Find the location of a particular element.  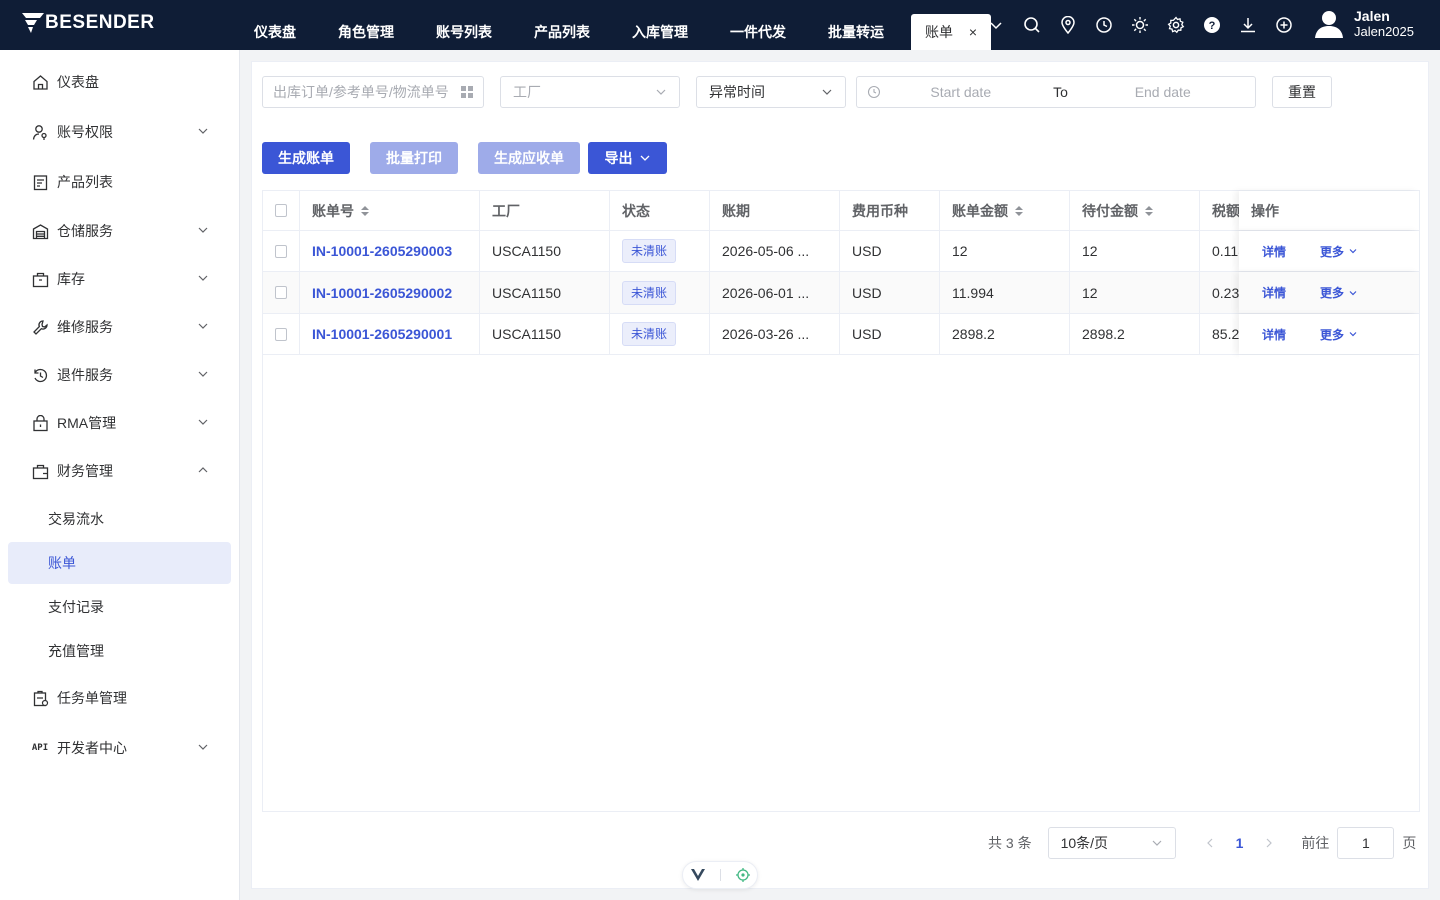

export-button: 导出 is located at coordinates (627, 158).